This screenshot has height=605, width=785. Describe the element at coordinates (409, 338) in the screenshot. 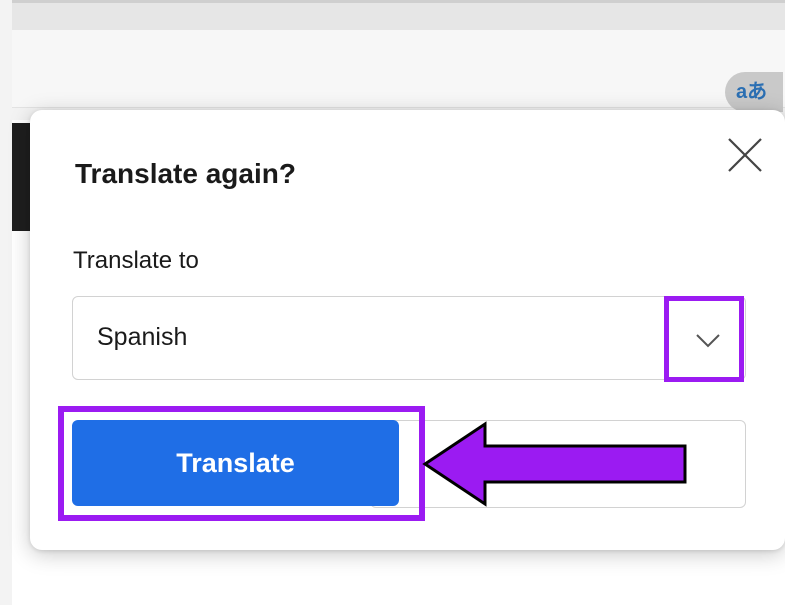

I see `language-select: Spanish` at that location.